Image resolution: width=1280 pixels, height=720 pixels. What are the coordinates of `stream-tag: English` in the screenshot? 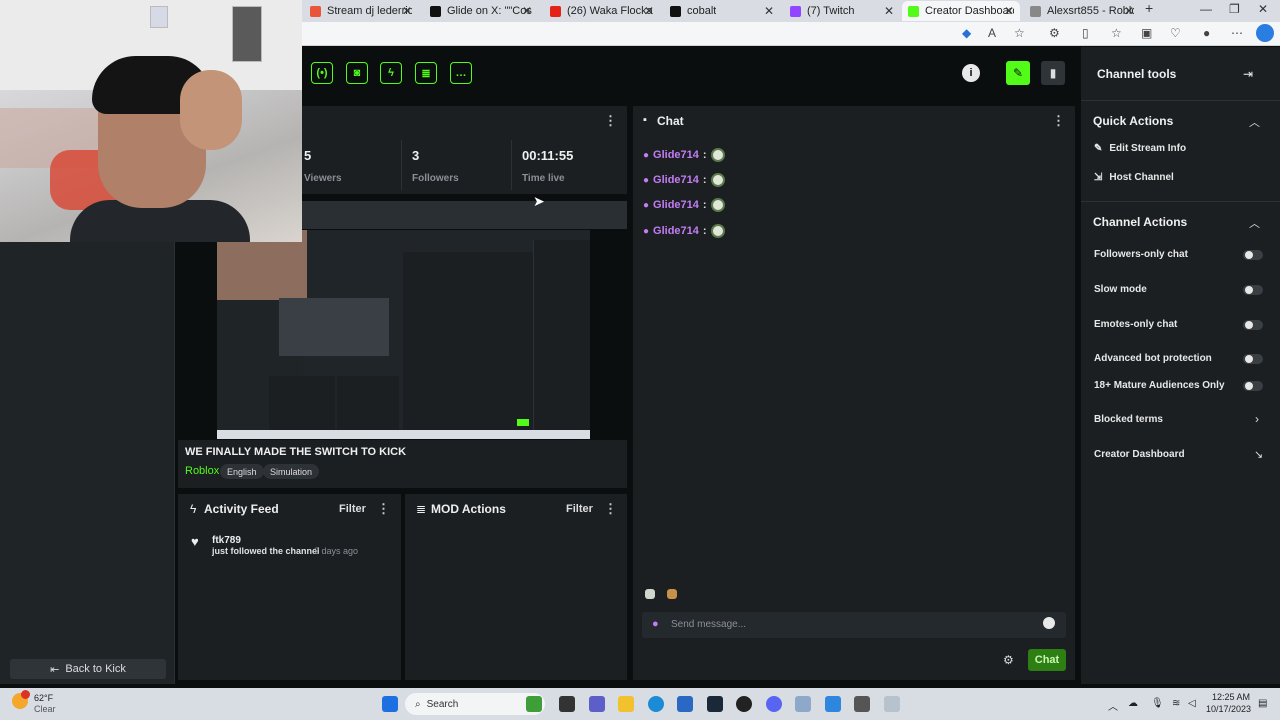 It's located at (242, 471).